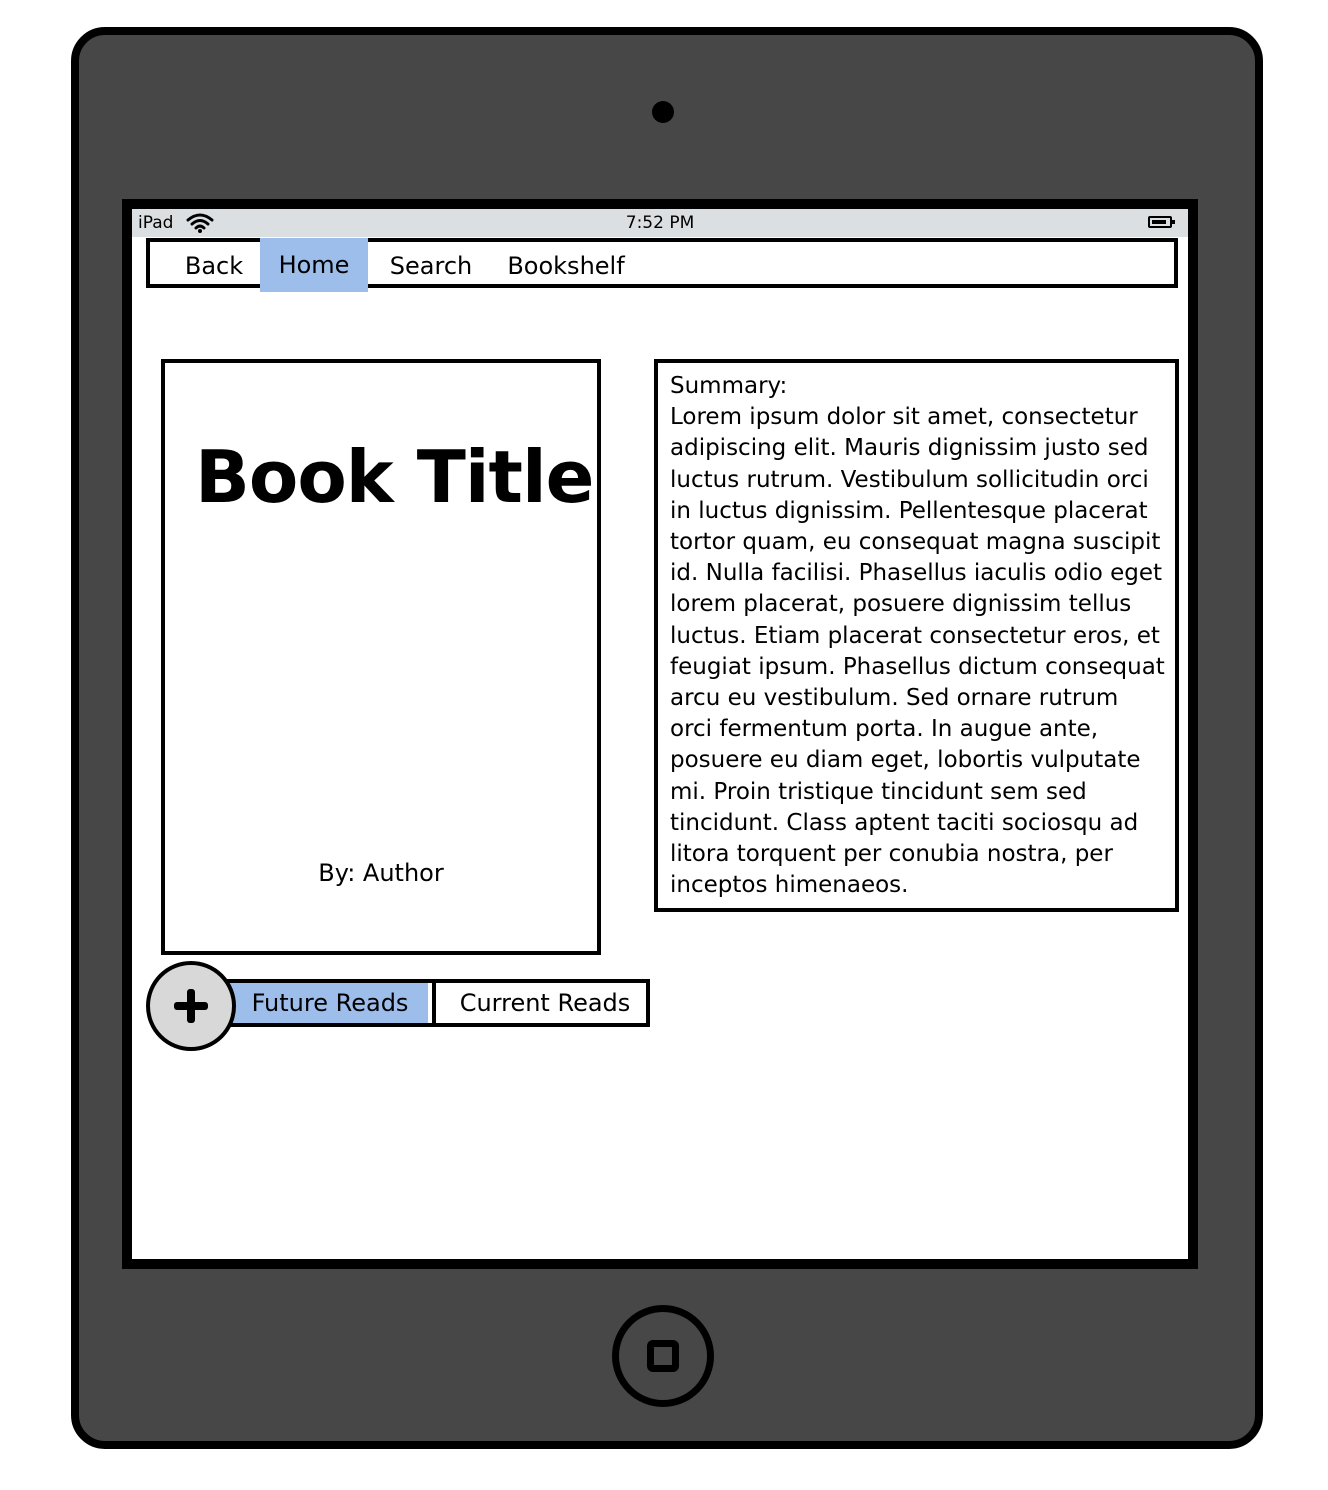 Image resolution: width=1328 pixels, height=1490 pixels. I want to click on home-button, so click(663, 1356).